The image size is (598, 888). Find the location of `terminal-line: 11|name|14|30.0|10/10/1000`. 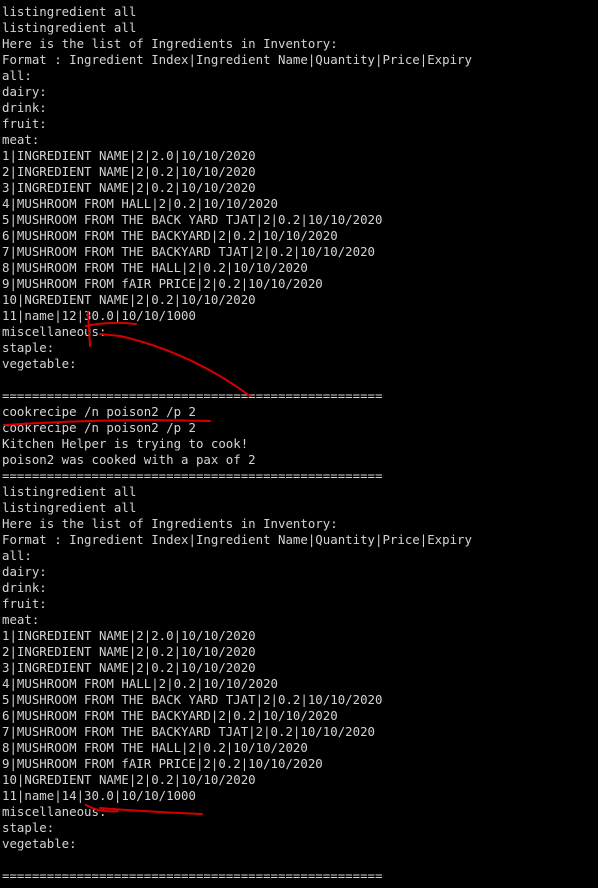

terminal-line: 11|name|14|30.0|10/10/1000 is located at coordinates (99, 795).